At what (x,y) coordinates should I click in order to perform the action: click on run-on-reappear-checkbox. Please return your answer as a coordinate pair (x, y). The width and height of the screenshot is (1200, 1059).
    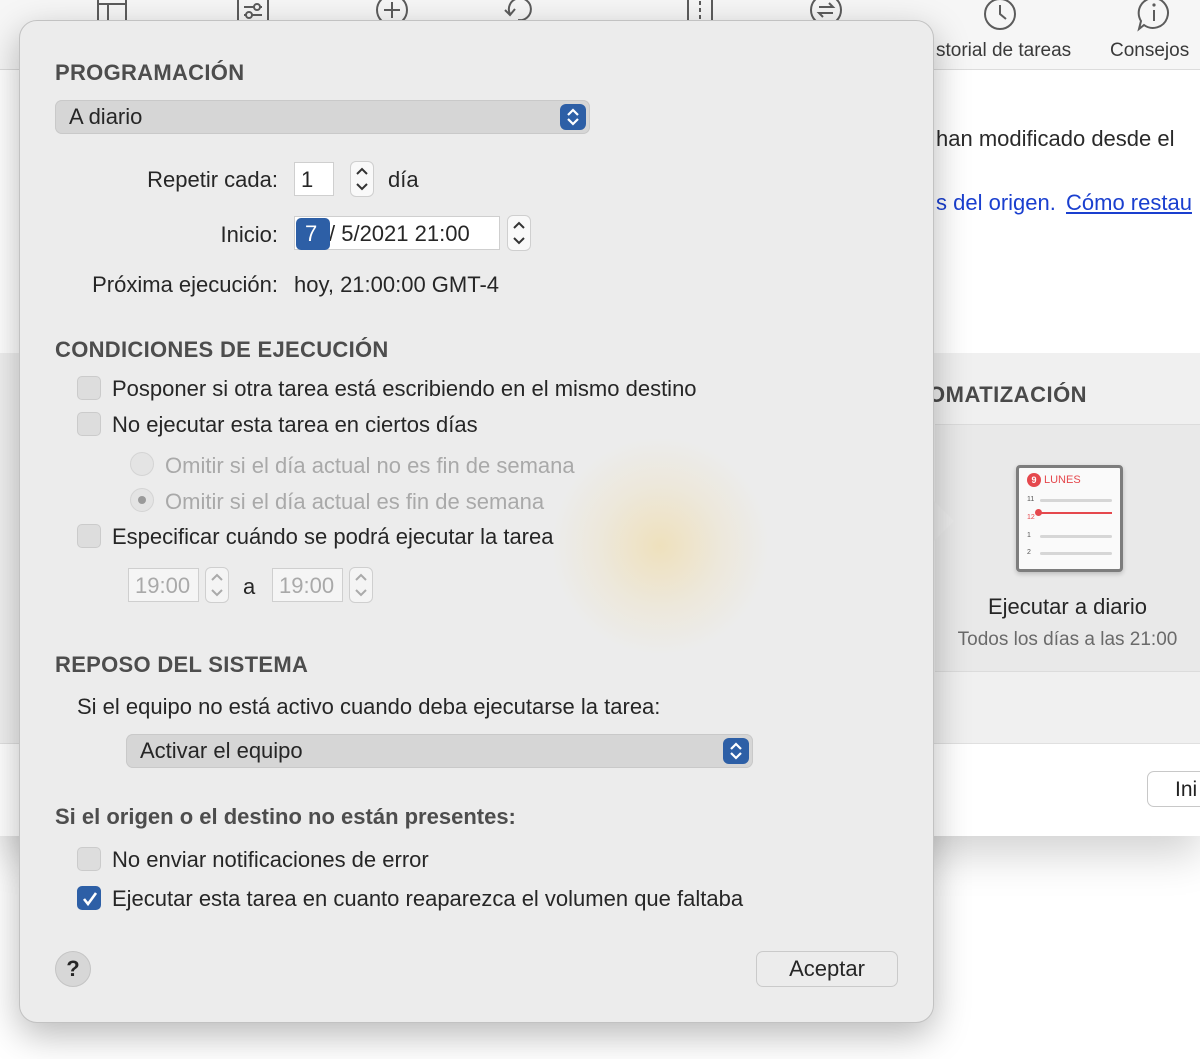
    Looking at the image, I should click on (89, 898).